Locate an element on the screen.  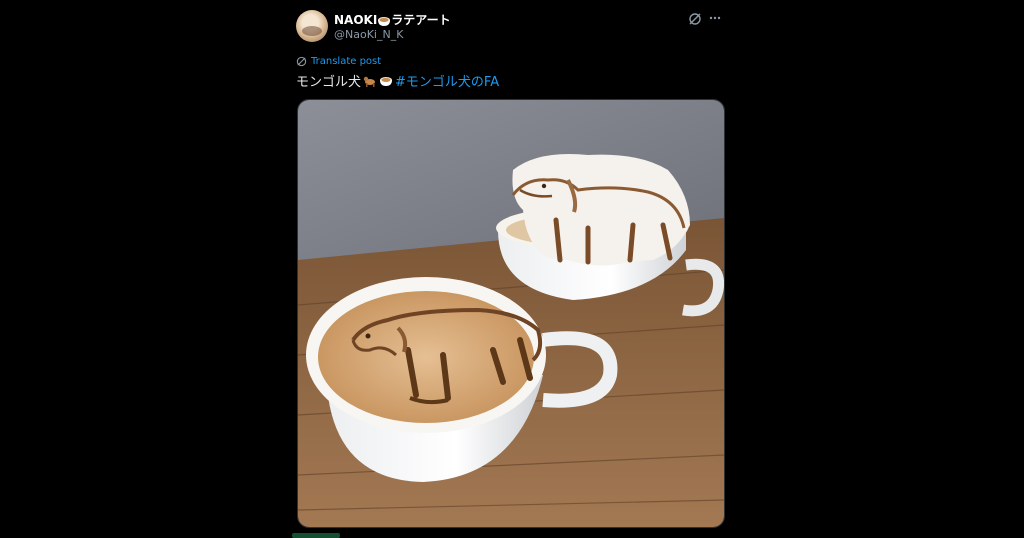
translate-icon is located at coordinates (301, 61).